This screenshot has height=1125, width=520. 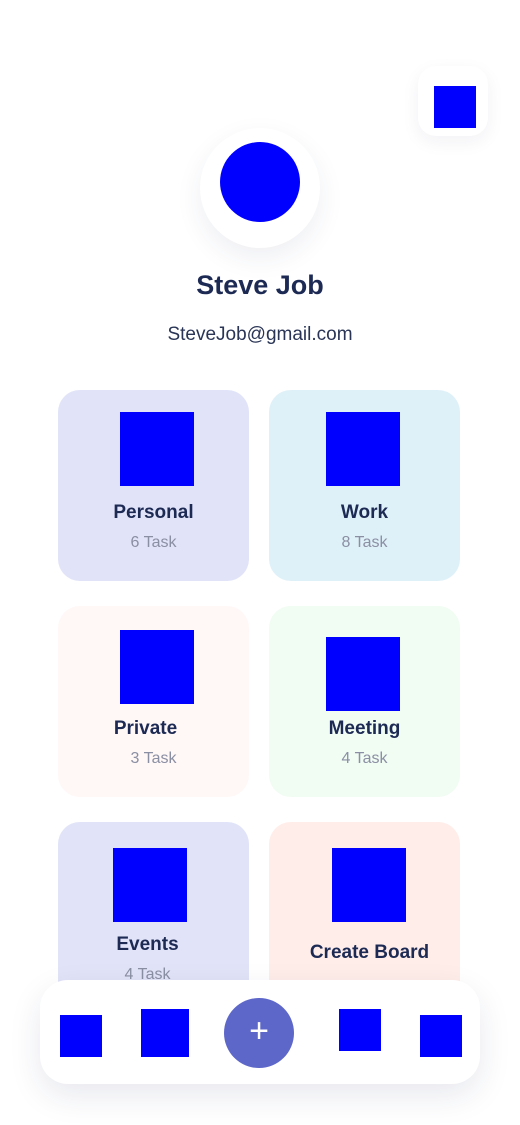 What do you see at coordinates (153, 758) in the screenshot?
I see `board-task-count: 3 Task` at bounding box center [153, 758].